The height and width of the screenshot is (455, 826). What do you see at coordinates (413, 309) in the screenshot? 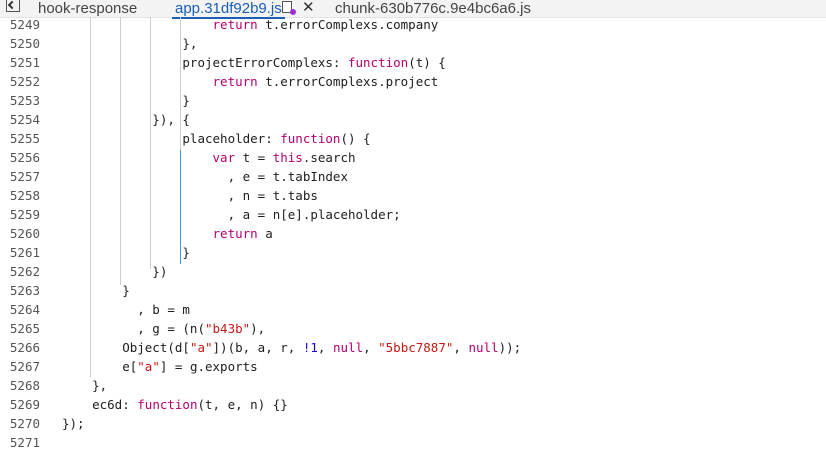
I see `code-line: 5264 , b = m` at bounding box center [413, 309].